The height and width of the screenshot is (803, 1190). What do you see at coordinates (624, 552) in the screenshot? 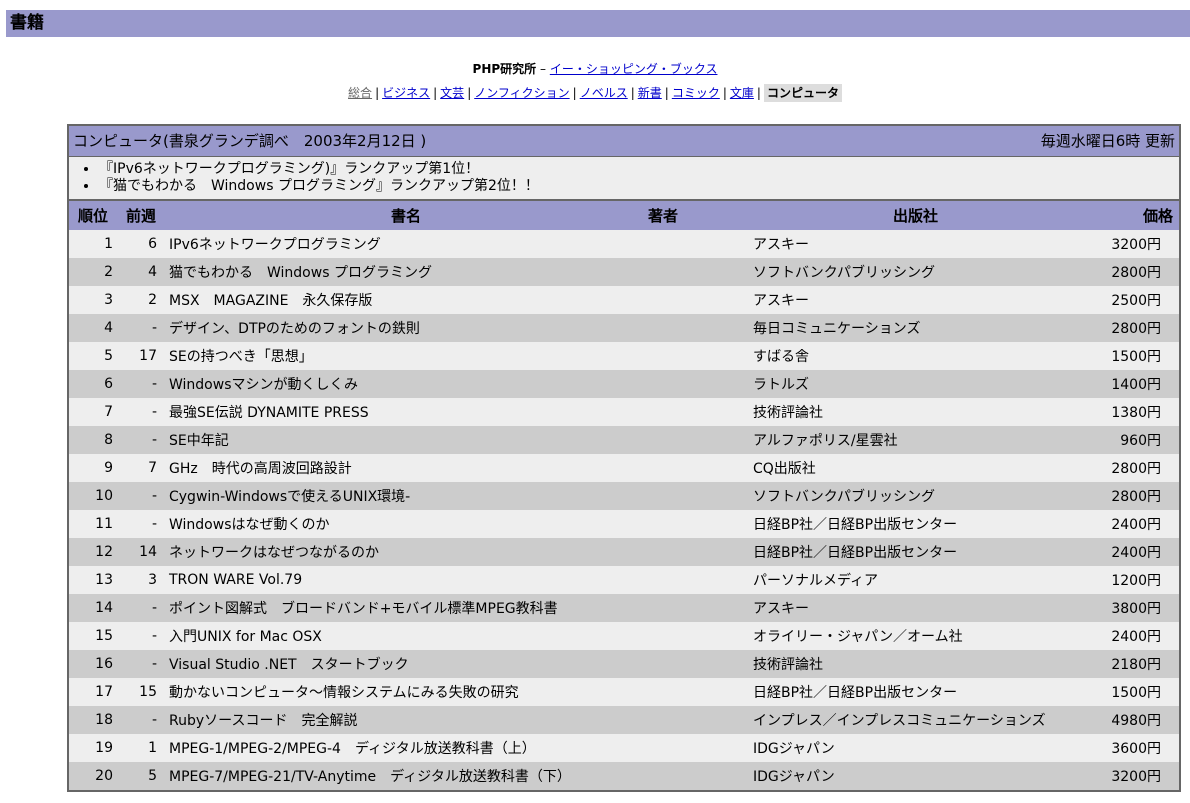
I see `table-row: 12 14 ネットワークはなぜつながるのか 日経BP社／日経BP出版センター 2400円` at bounding box center [624, 552].